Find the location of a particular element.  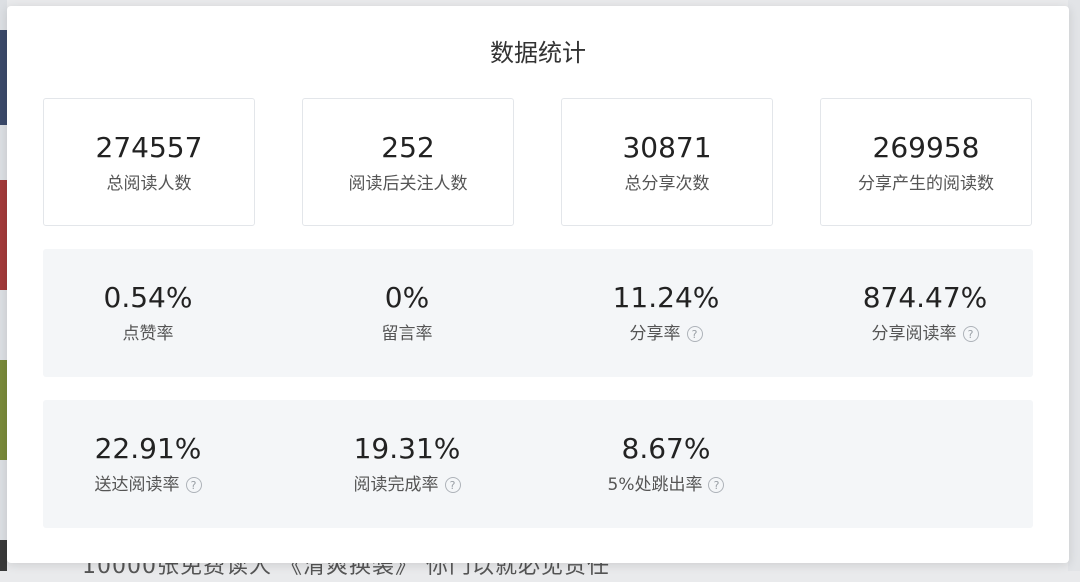

stat-value: 269958 is located at coordinates (926, 147).